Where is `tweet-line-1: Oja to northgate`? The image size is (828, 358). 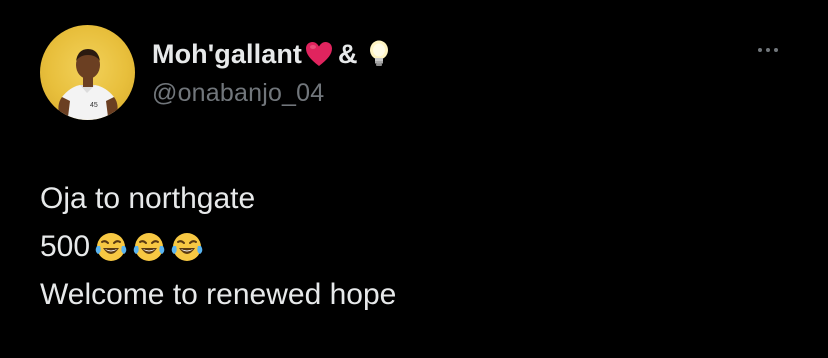
tweet-line-1: Oja to northgate is located at coordinates (148, 198).